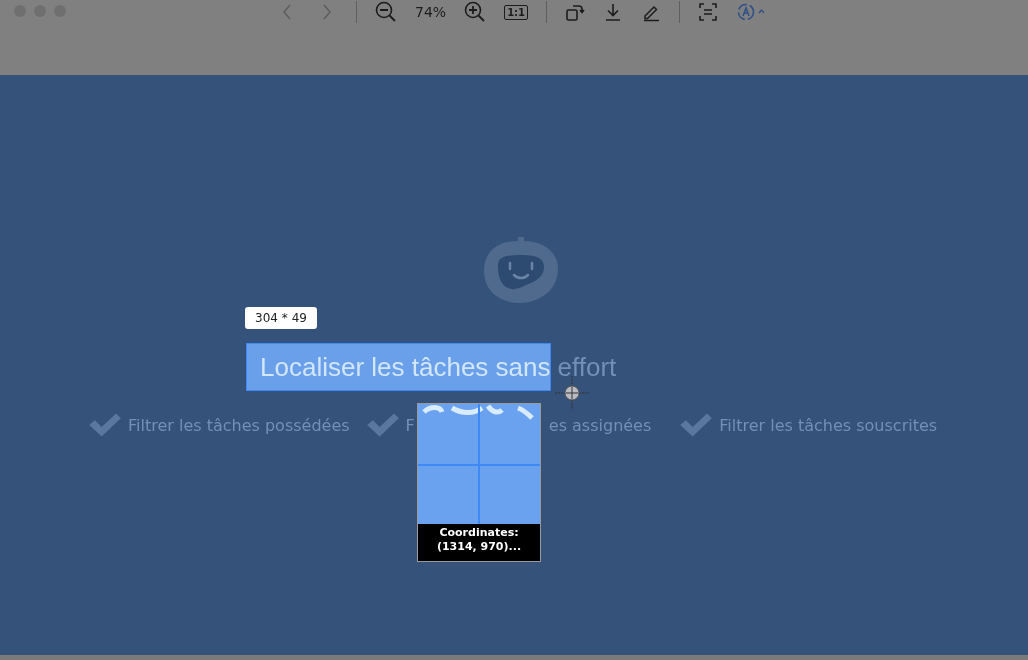  What do you see at coordinates (405, 367) in the screenshot?
I see `headline: Localiser les tâches sans` at bounding box center [405, 367].